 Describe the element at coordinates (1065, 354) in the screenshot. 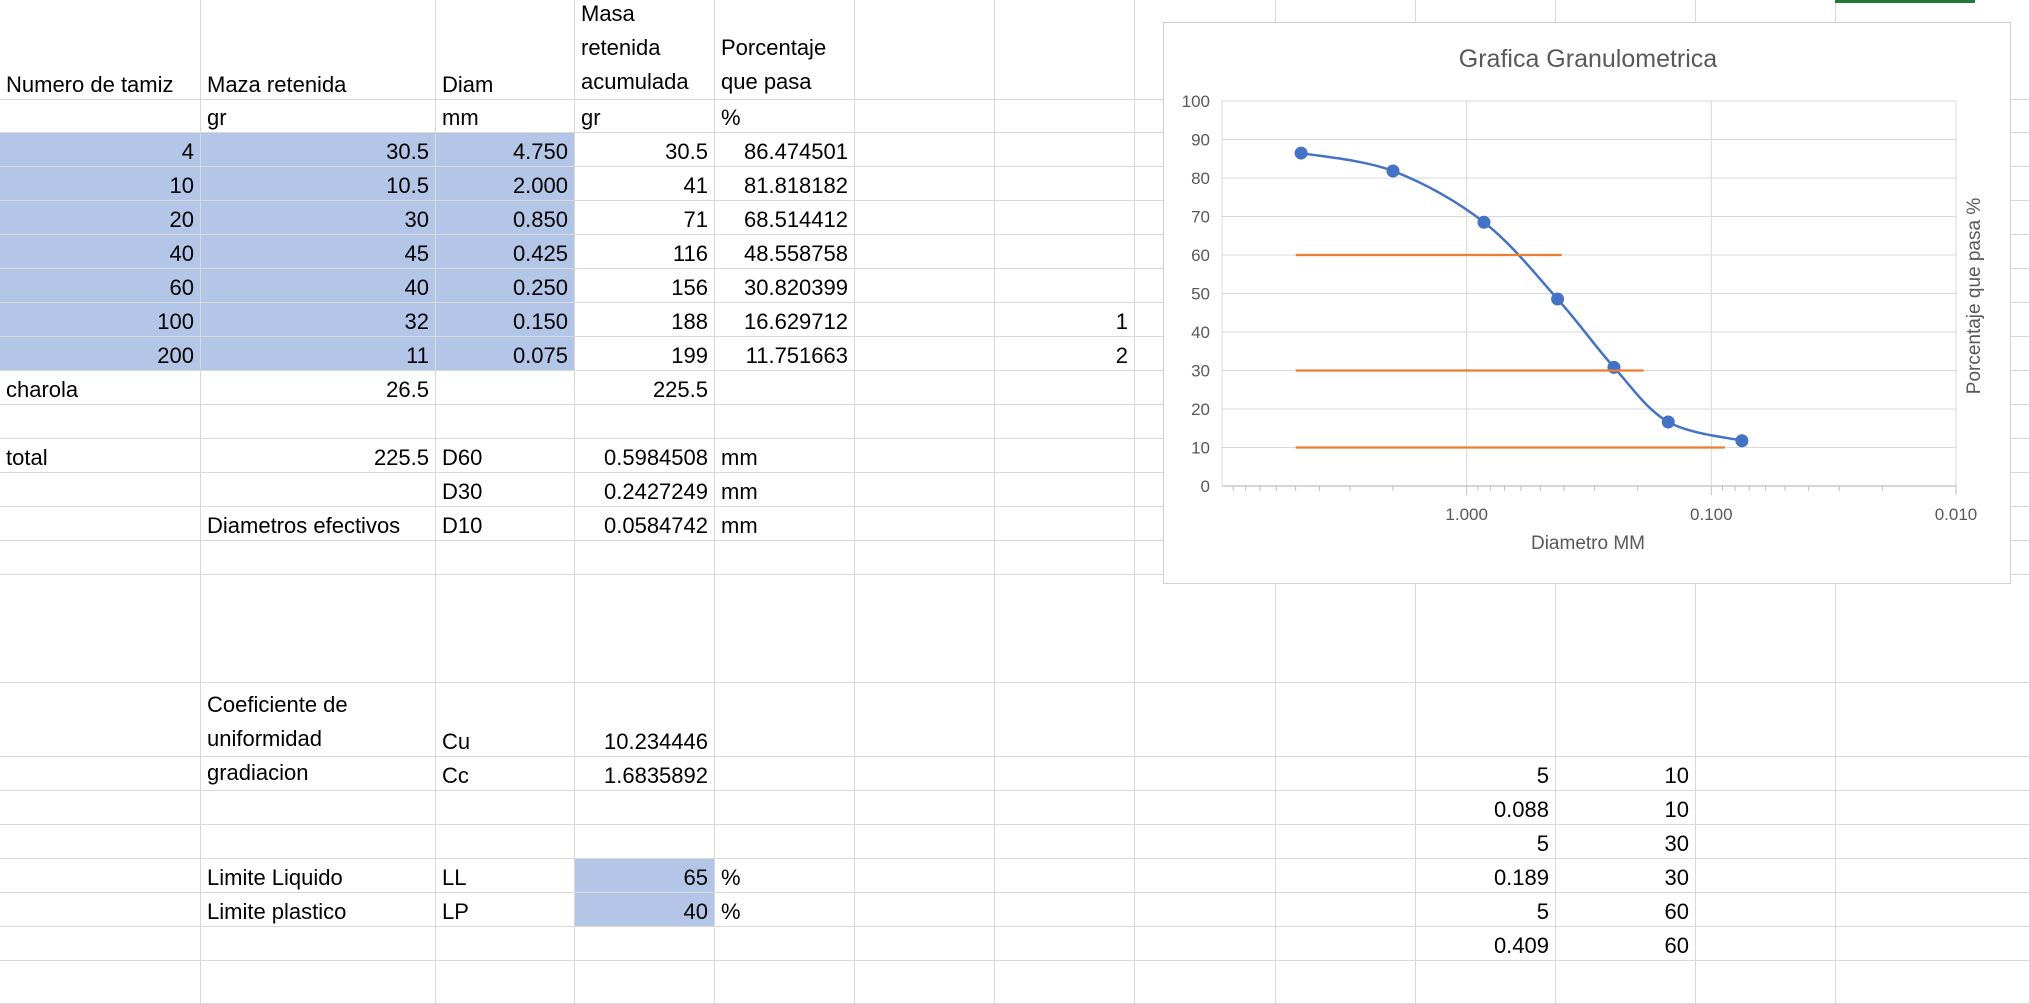

I see `extra-index-cell: 2` at that location.